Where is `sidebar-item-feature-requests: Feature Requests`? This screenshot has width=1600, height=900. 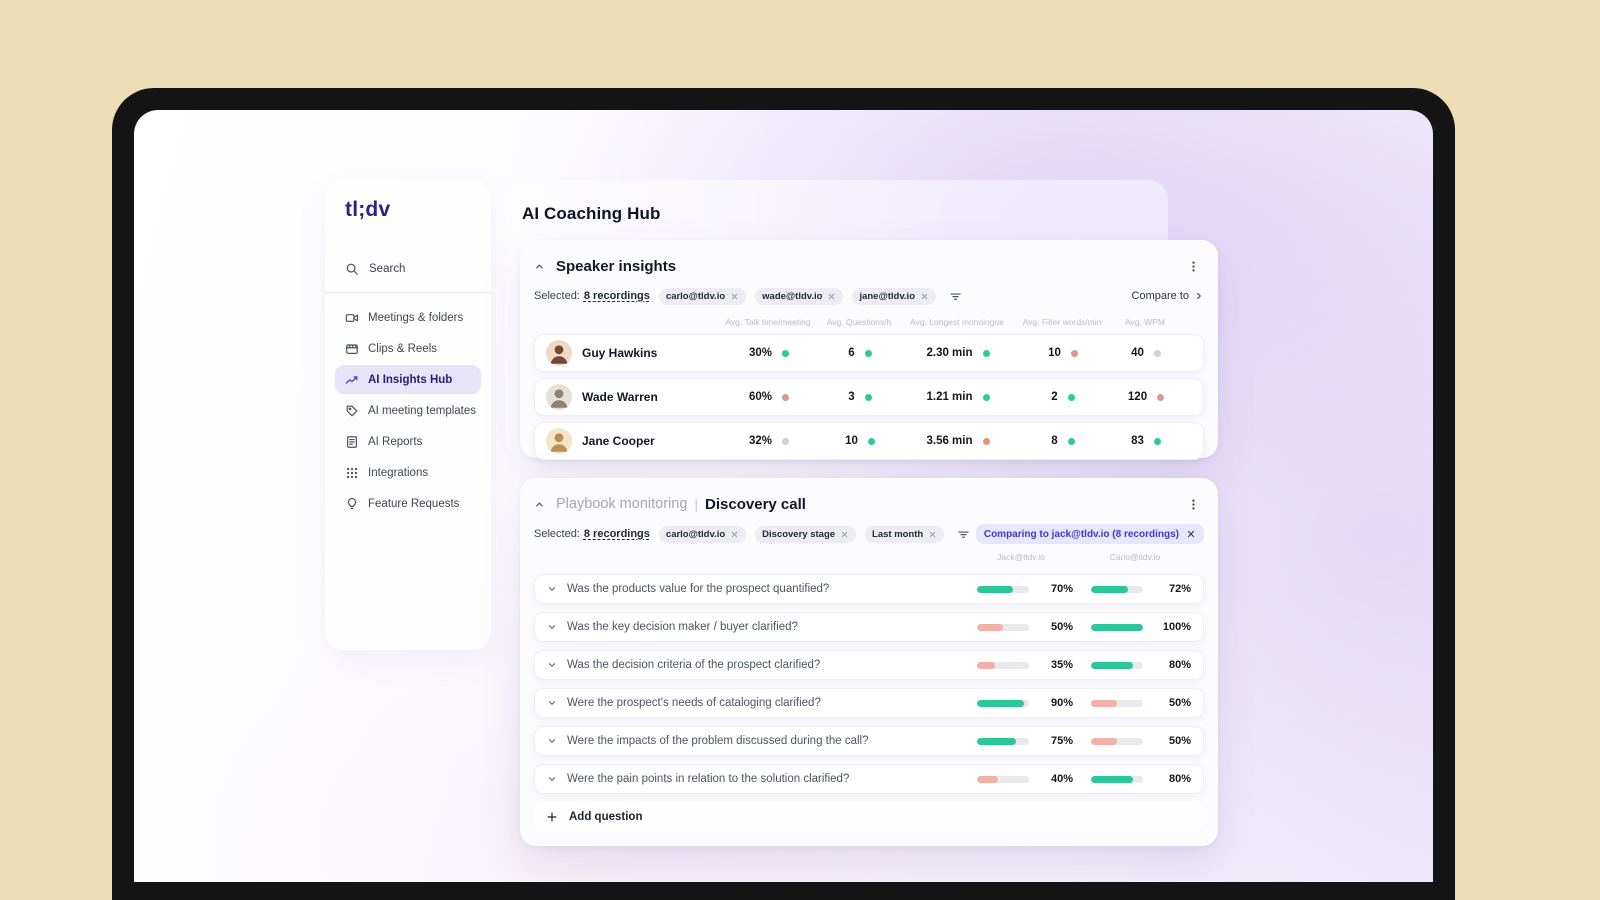
sidebar-item-feature-requests: Feature Requests is located at coordinates (408, 503).